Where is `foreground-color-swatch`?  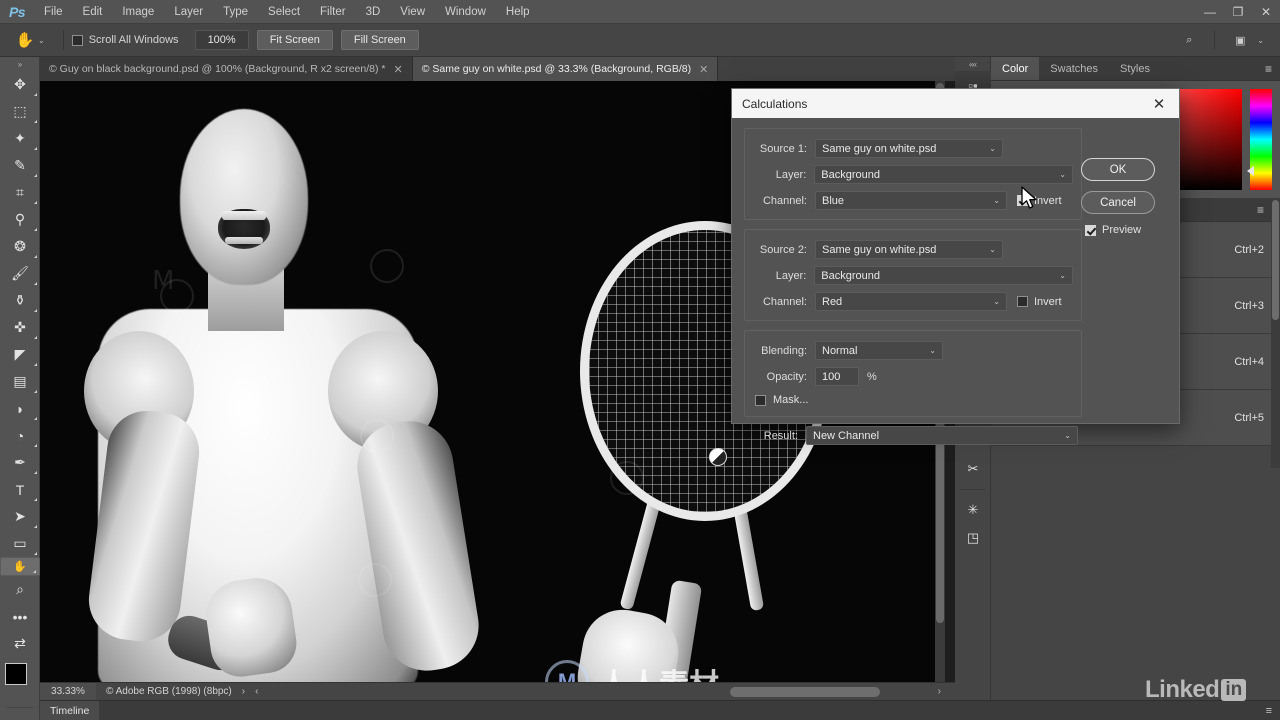
foreground-color-swatch is located at coordinates (16, 674).